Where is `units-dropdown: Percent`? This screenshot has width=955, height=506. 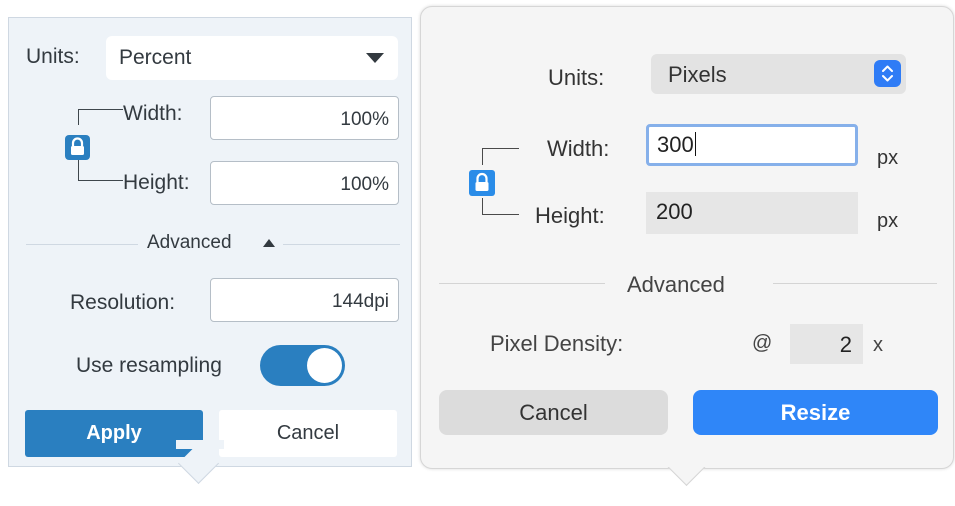 units-dropdown: Percent is located at coordinates (252, 58).